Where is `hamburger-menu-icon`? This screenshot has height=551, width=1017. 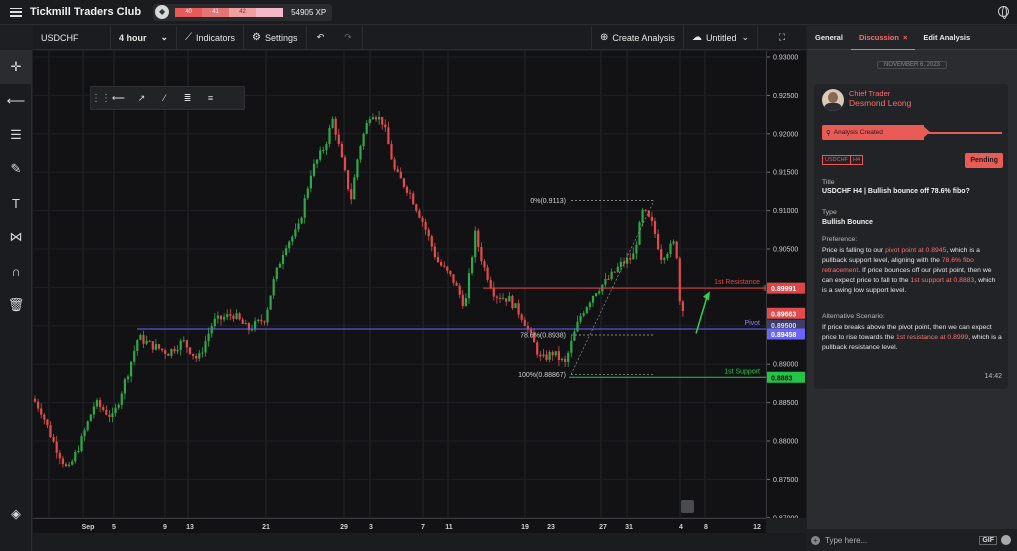
hamburger-menu-icon is located at coordinates (16, 12).